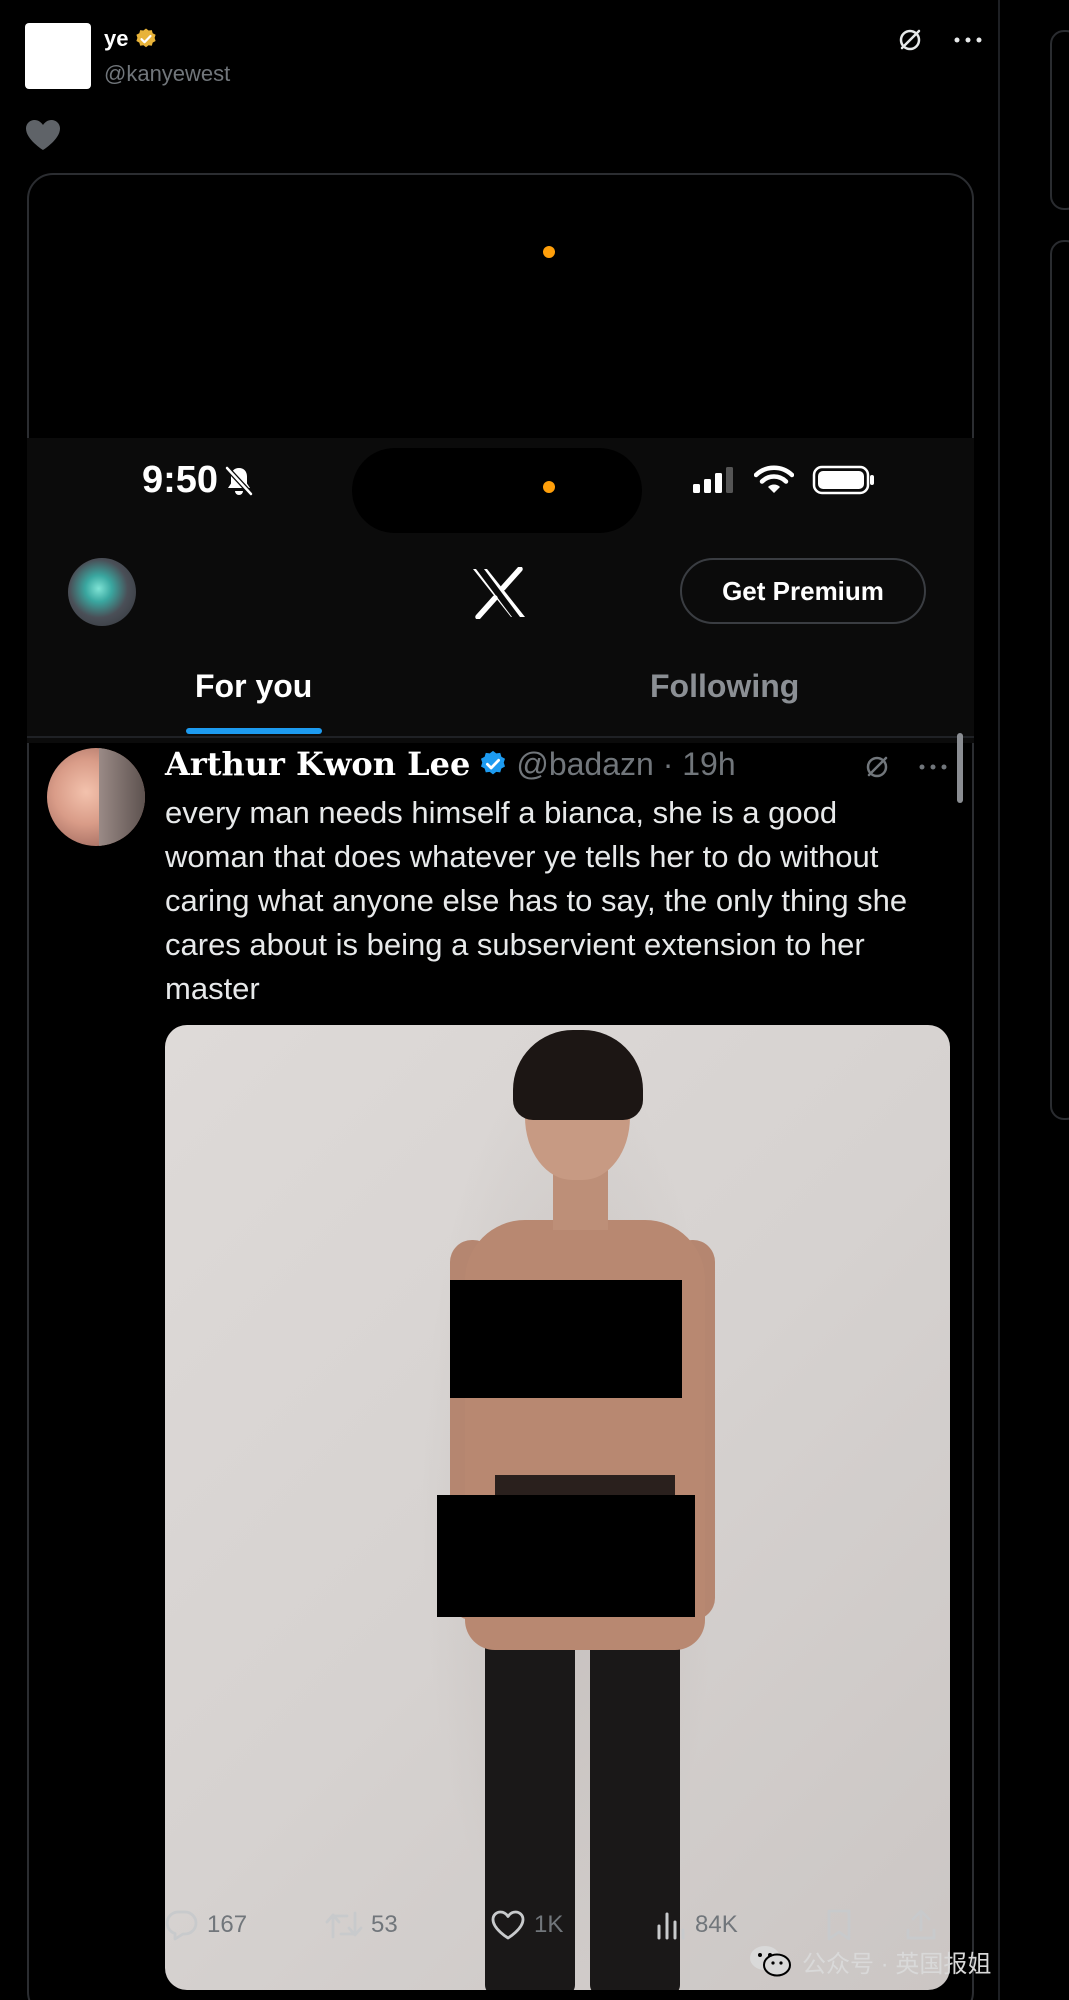 The image size is (1069, 2000). Describe the element at coordinates (131, 39) in the screenshot. I see `author-name-row: ye` at that location.